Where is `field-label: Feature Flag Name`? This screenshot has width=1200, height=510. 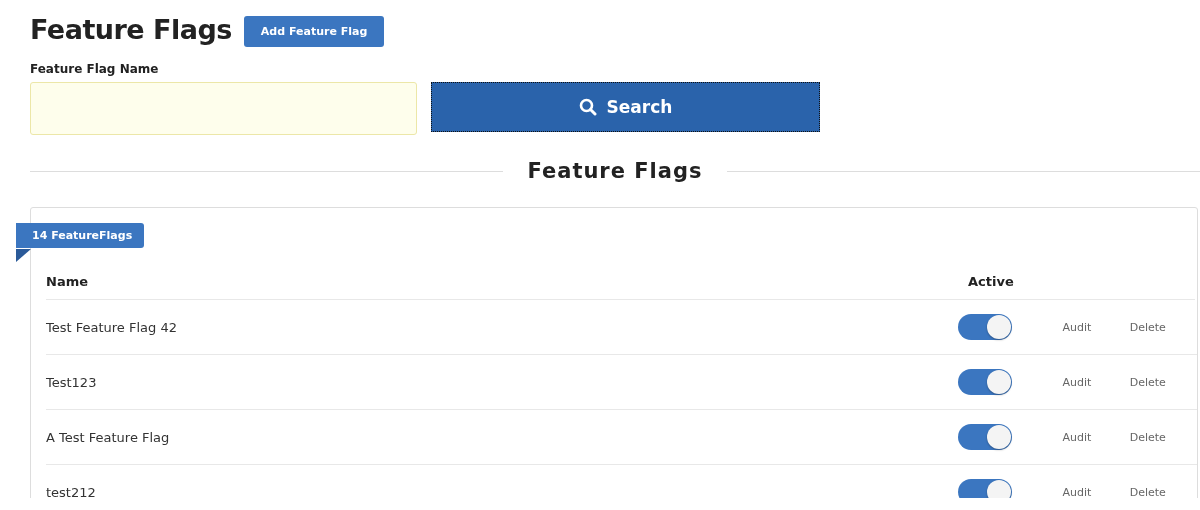
field-label: Feature Flag Name is located at coordinates (95, 69).